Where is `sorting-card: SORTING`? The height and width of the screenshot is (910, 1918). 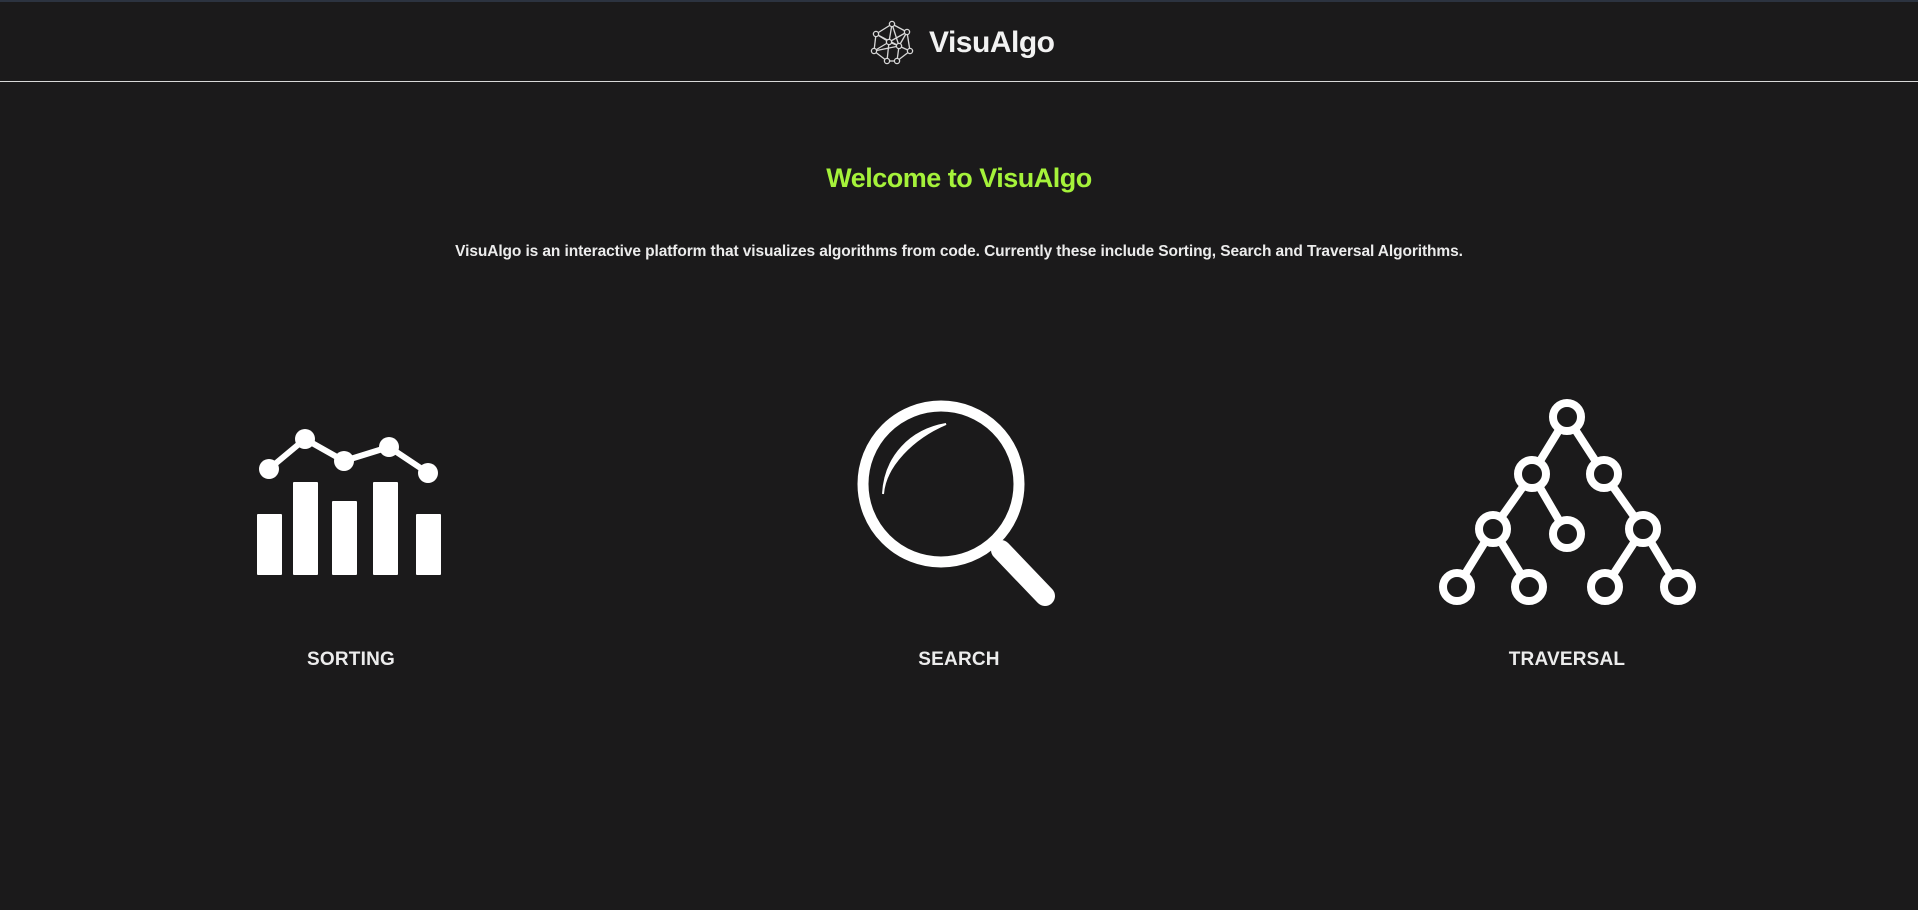 sorting-card: SORTING is located at coordinates (351, 535).